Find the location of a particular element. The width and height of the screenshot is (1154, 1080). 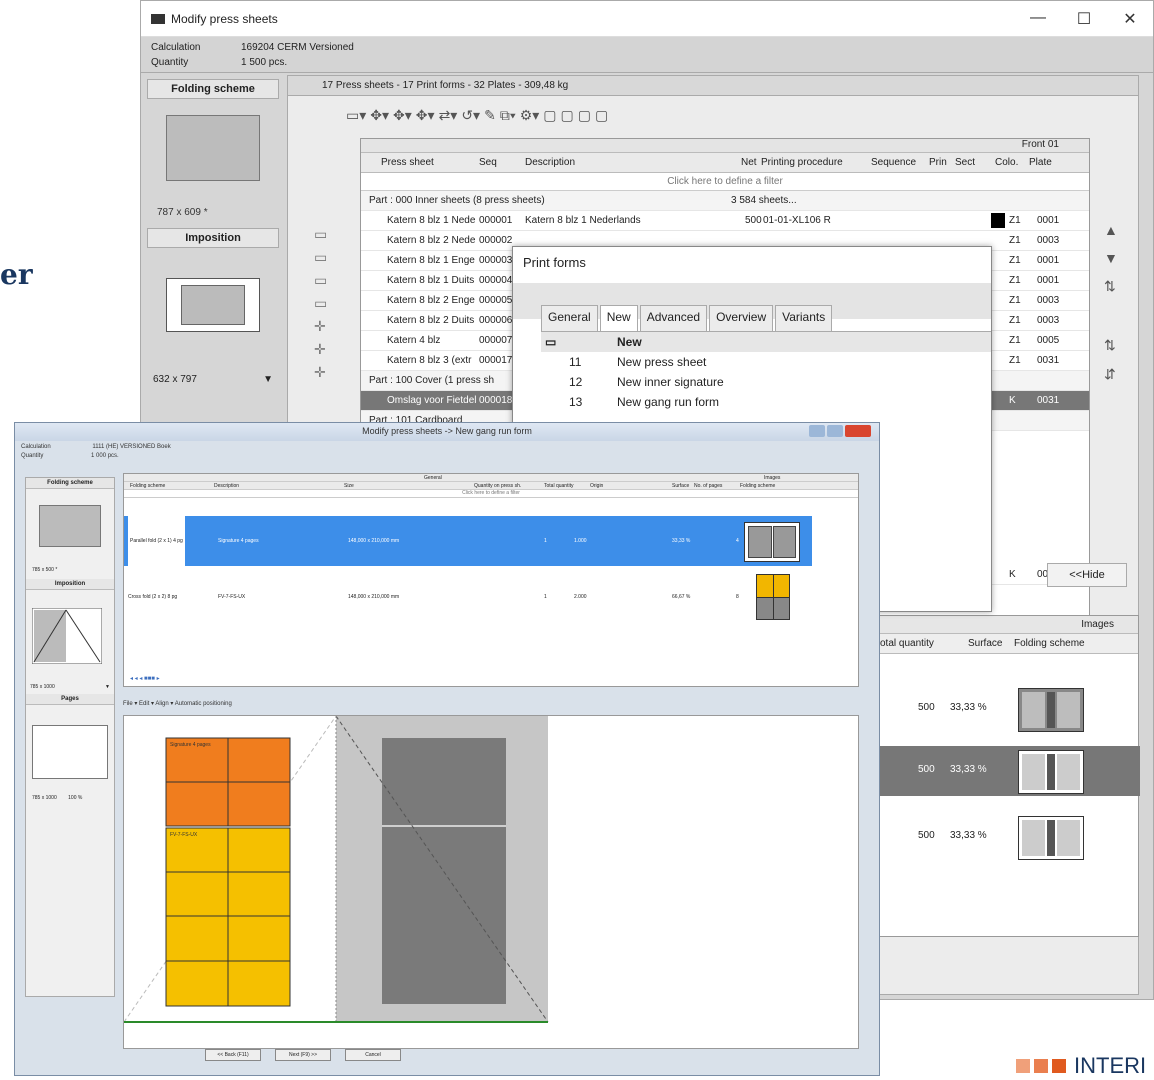

undo-icon: ↺▾ is located at coordinates (470, 115).